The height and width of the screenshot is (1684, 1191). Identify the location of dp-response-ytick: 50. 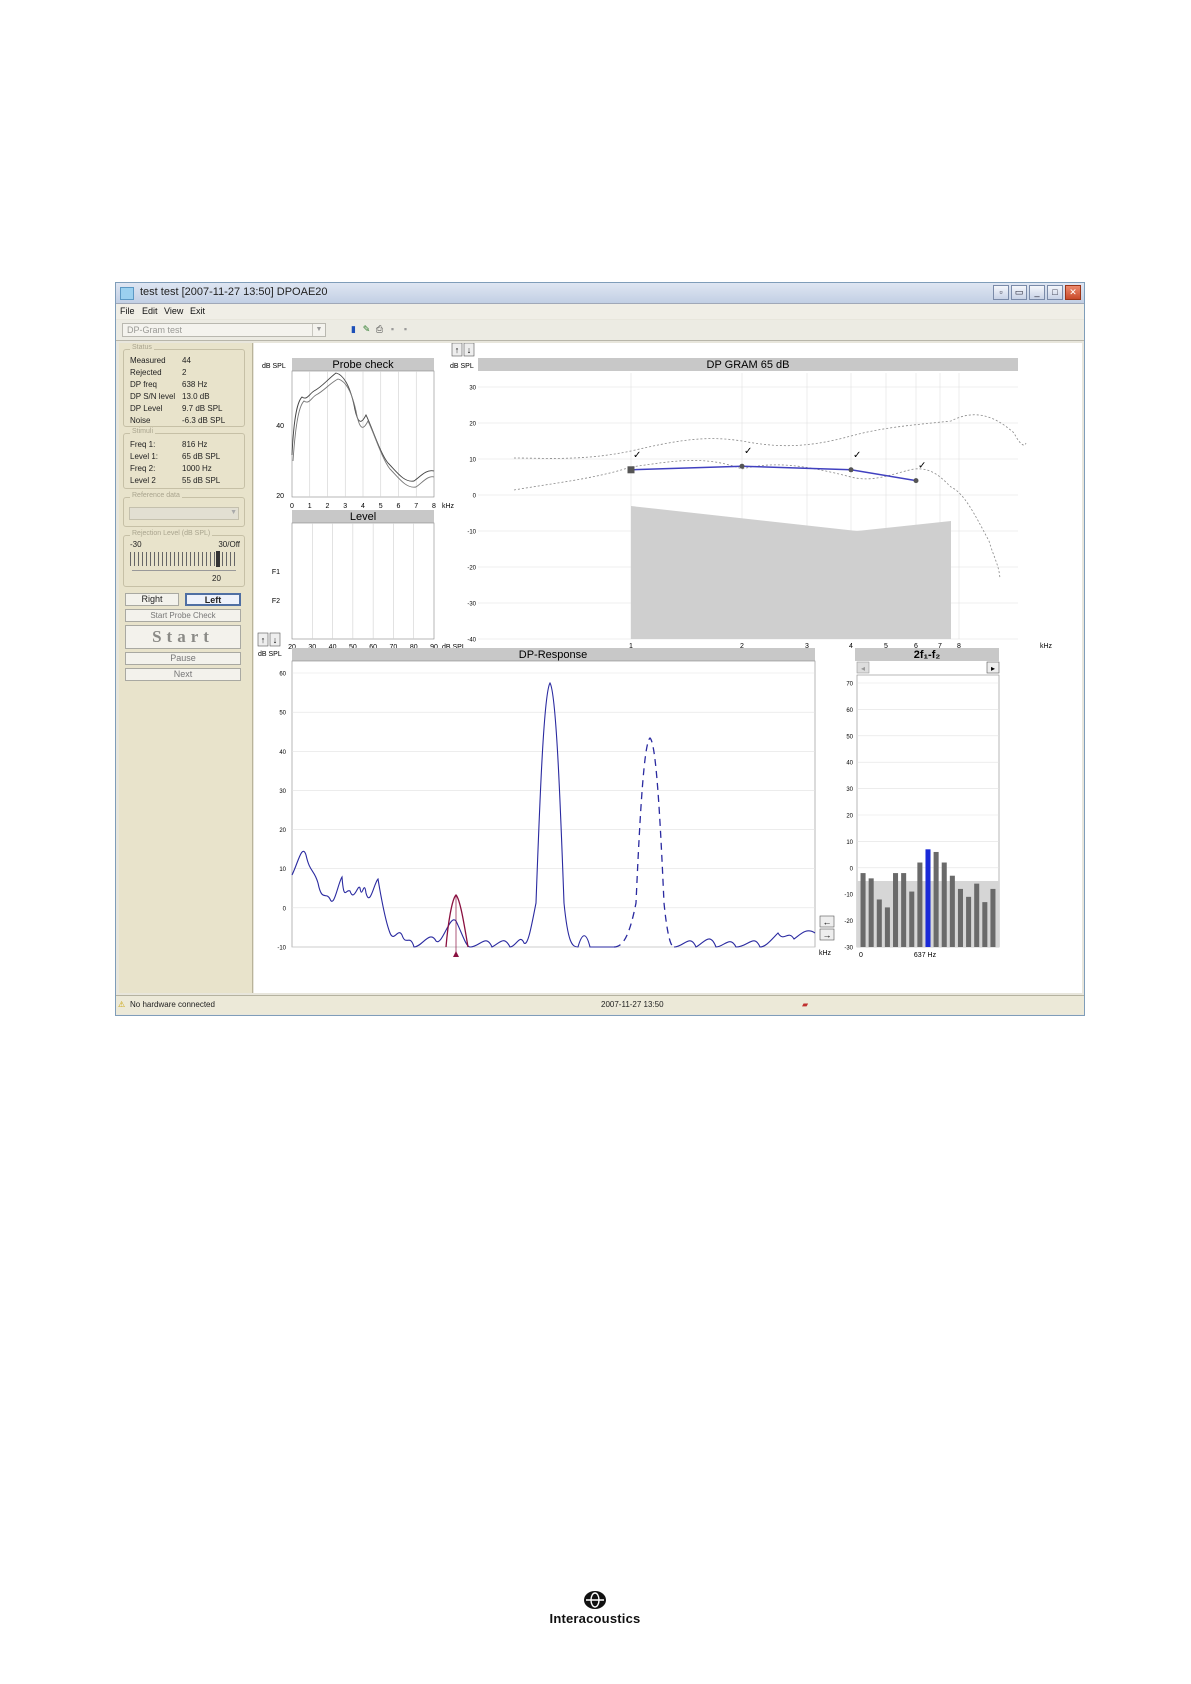
(282, 714).